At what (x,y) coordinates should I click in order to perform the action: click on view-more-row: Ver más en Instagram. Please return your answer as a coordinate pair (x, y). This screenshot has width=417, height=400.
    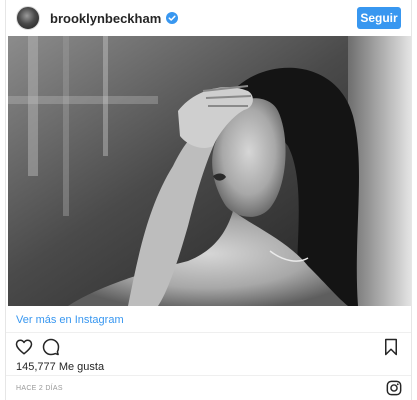
    Looking at the image, I should click on (208, 320).